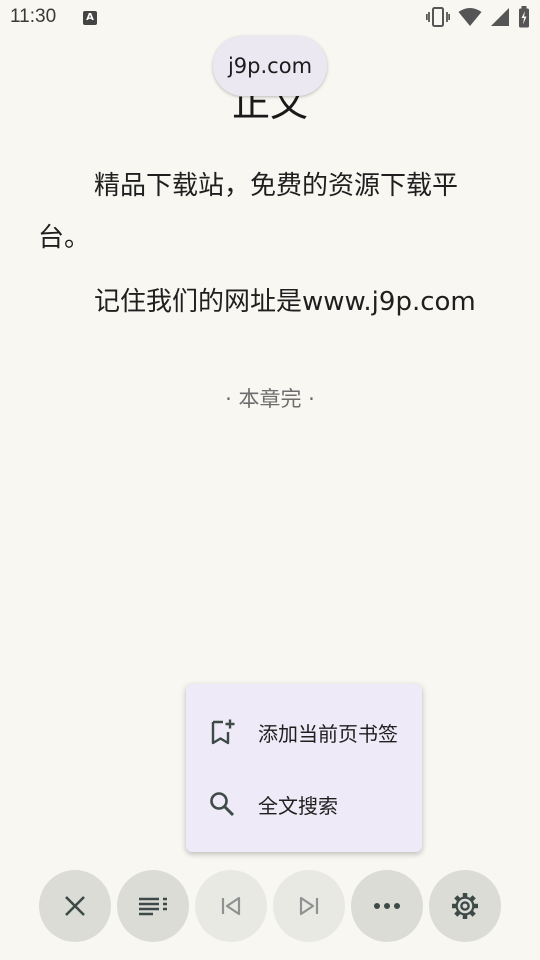 The height and width of the screenshot is (960, 540). I want to click on vibrate-icon, so click(438, 17).